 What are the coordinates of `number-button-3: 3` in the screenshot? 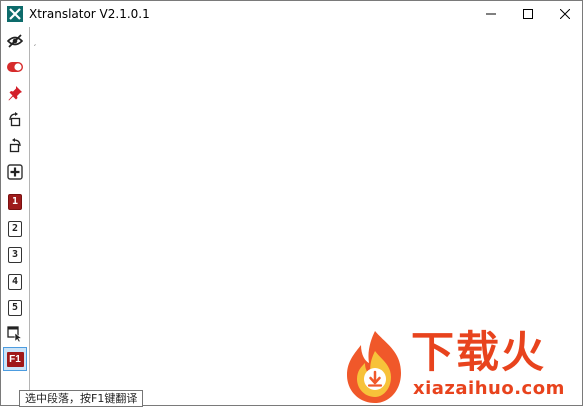 It's located at (15, 255).